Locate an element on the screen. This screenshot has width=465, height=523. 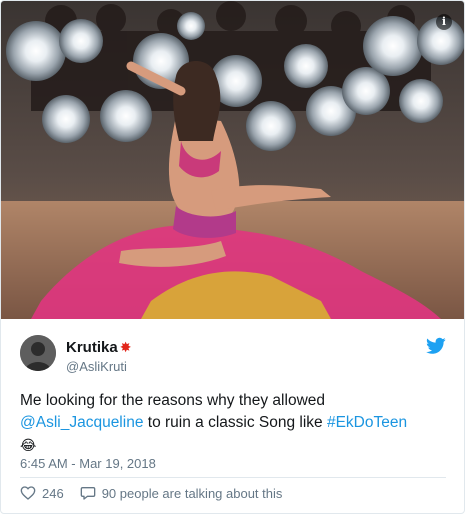
heart-icon is located at coordinates (28, 493).